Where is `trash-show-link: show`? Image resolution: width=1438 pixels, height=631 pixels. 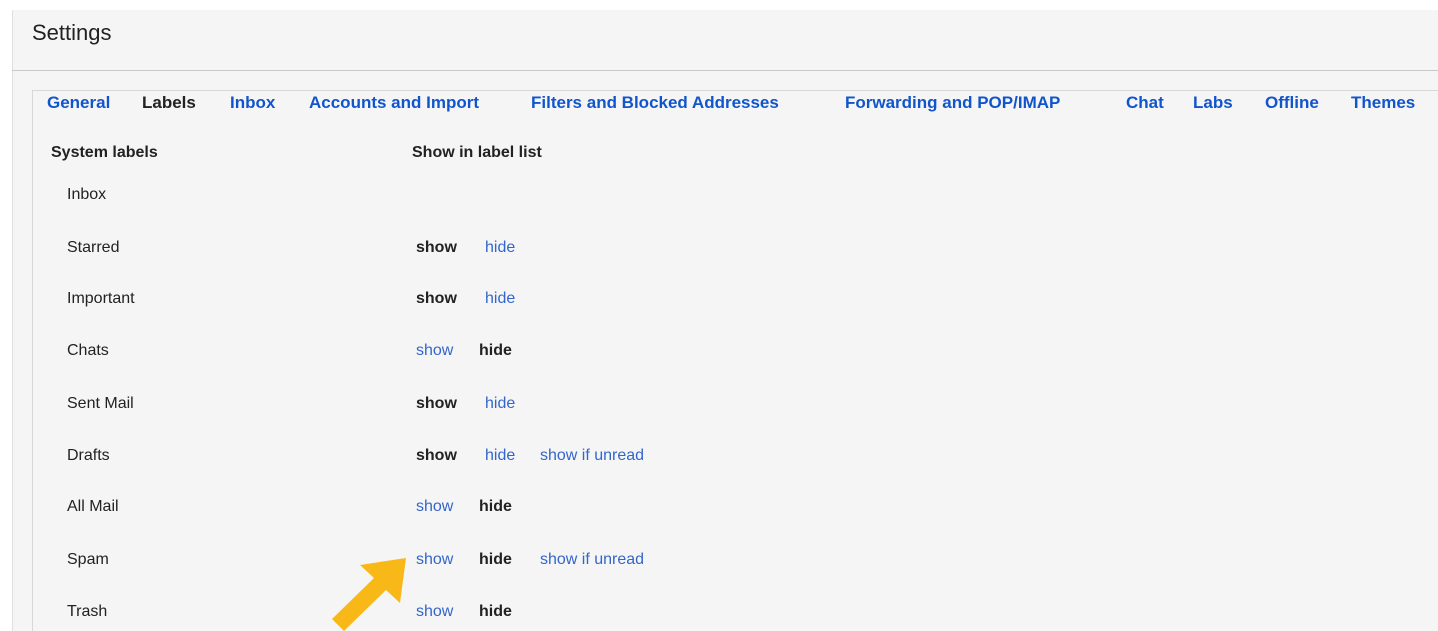 trash-show-link: show is located at coordinates (434, 612).